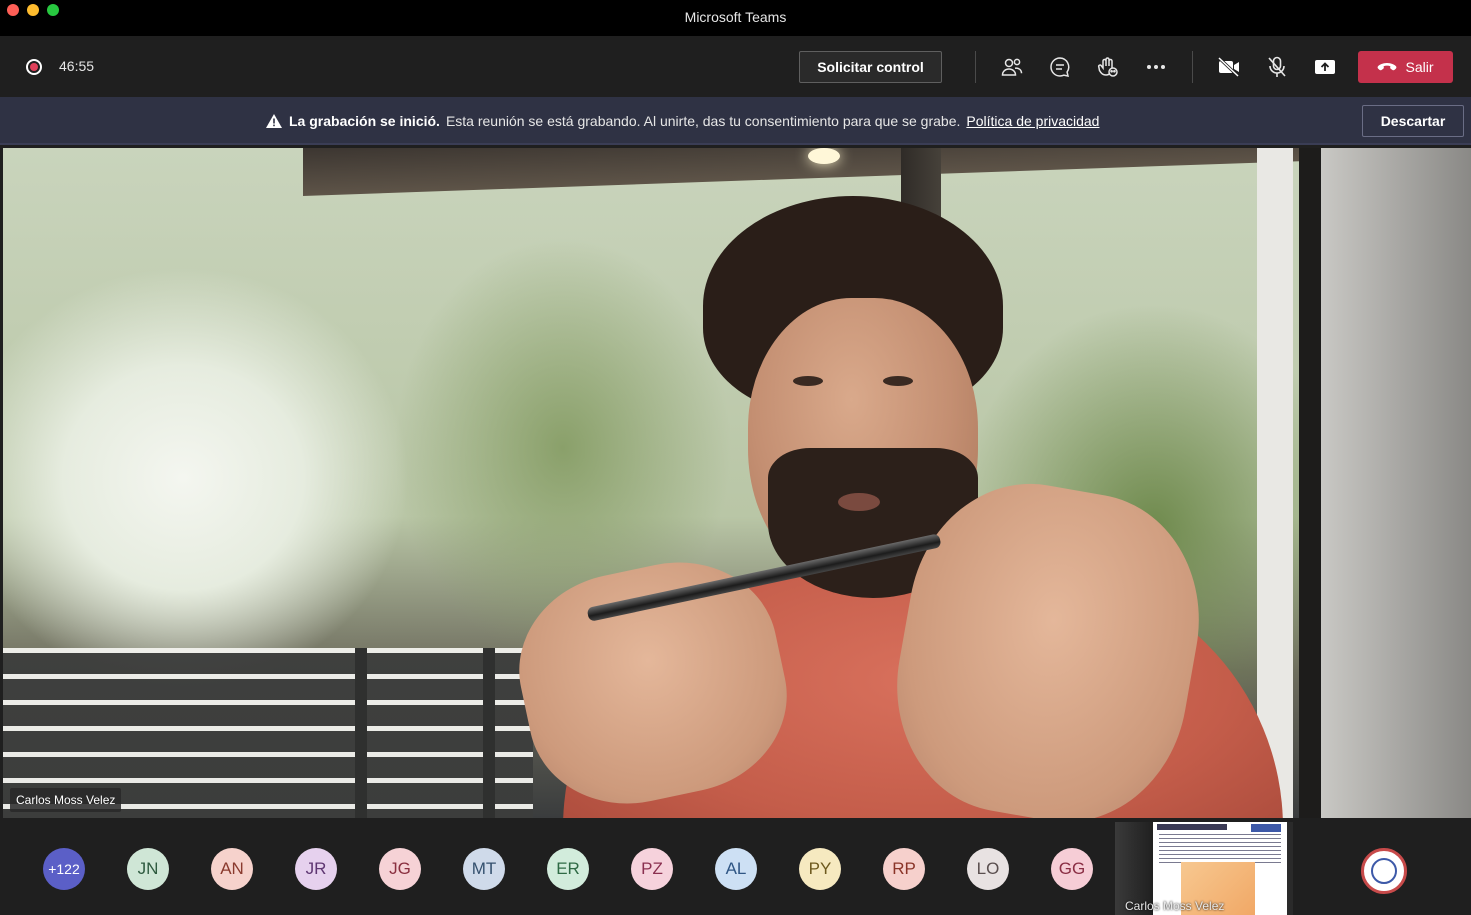  Describe the element at coordinates (64, 869) in the screenshot. I see `more-participants-badge: +122` at that location.